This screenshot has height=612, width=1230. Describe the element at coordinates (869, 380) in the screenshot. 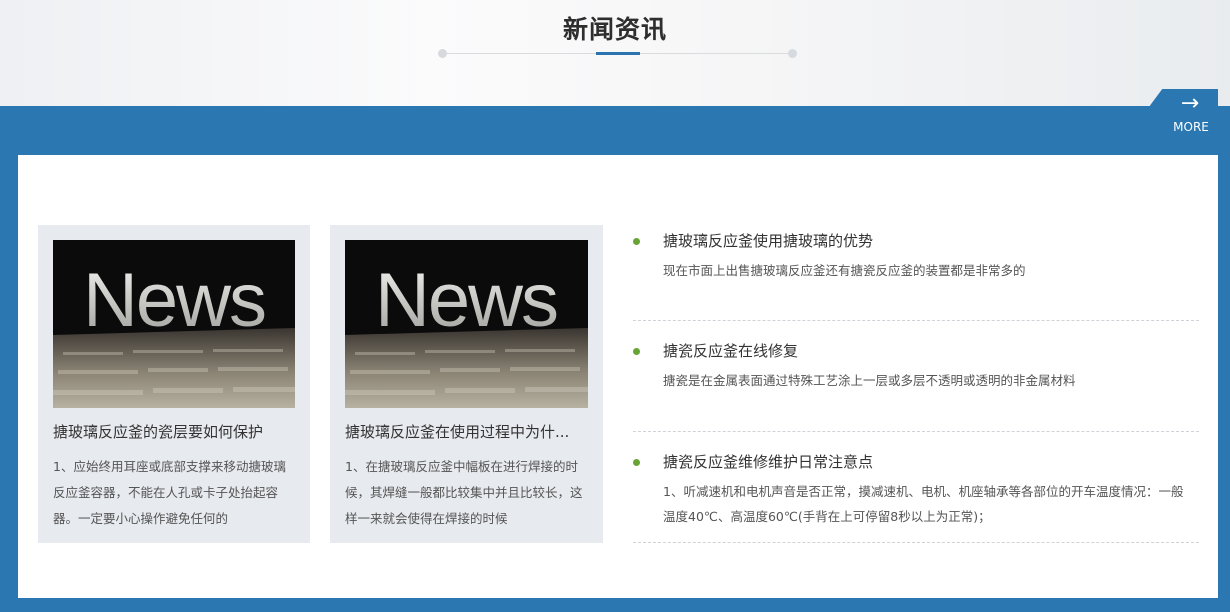

I see `news-item-desc: 搪瓷是在金属表面通过特殊工艺涂上一层或多层不透明或透明的非金属材料` at that location.